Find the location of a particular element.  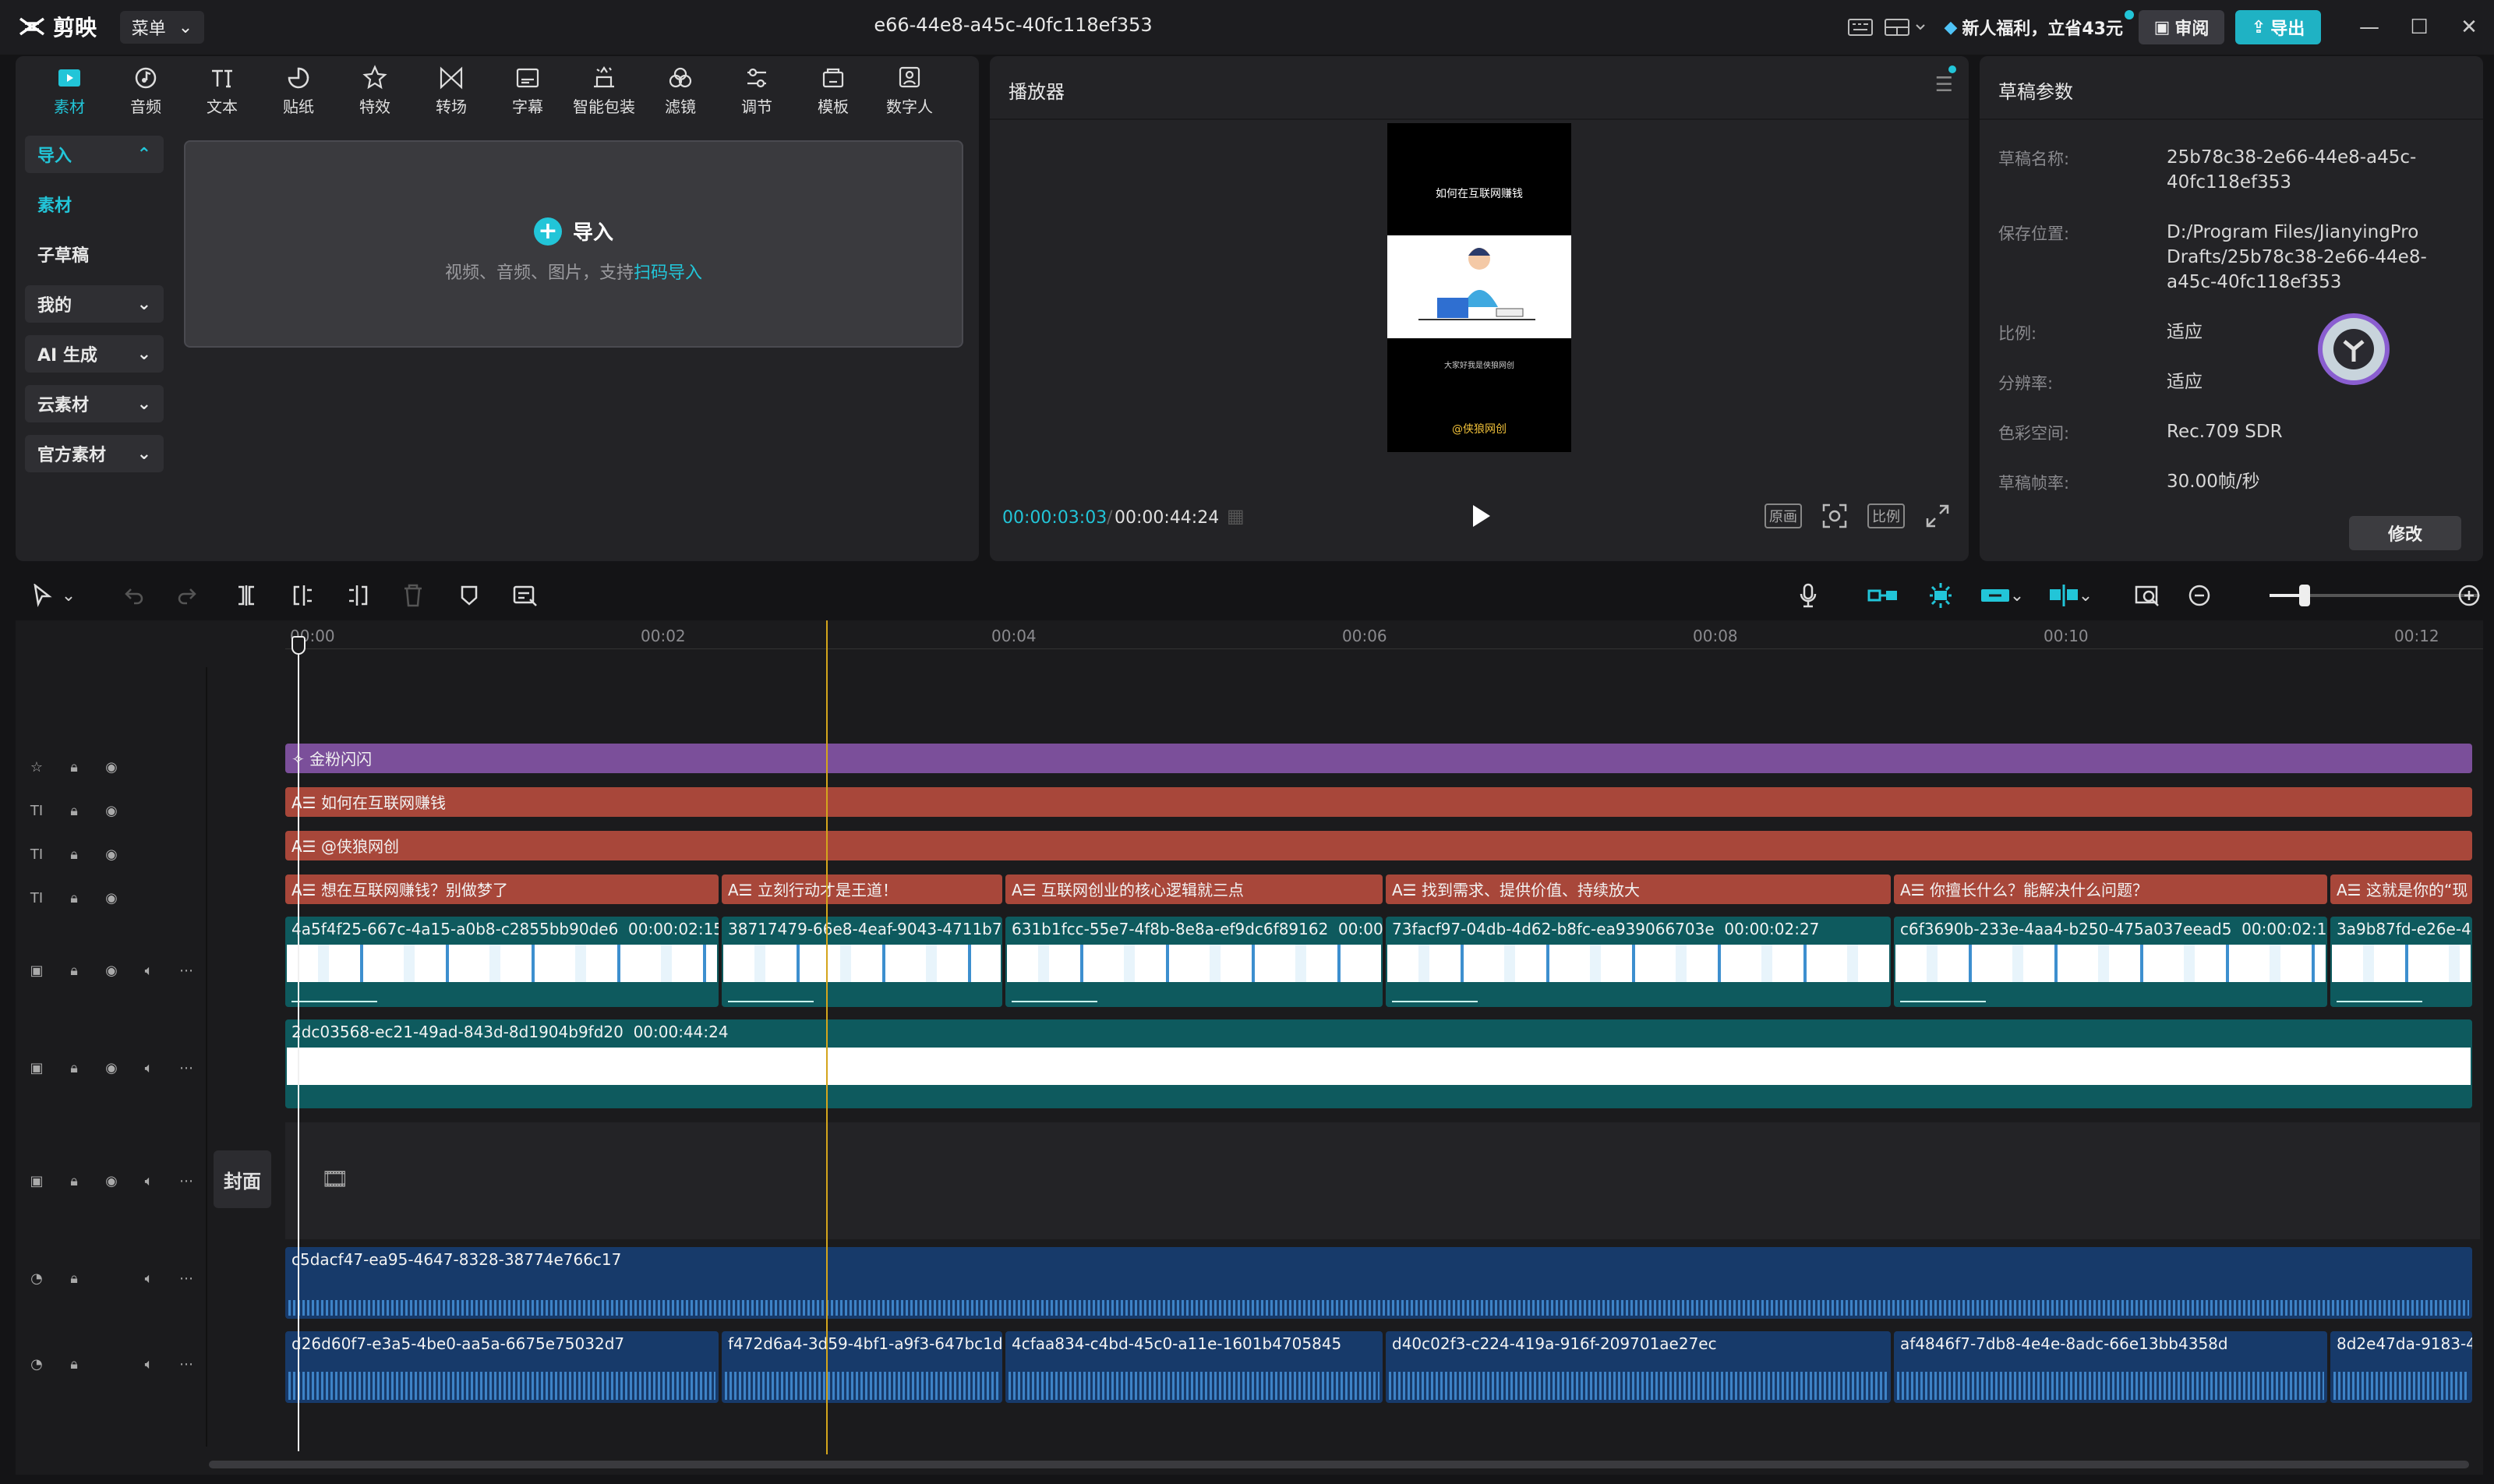

sidebar-item-ai-generate: AI 生成 ⌄ is located at coordinates (95, 354).